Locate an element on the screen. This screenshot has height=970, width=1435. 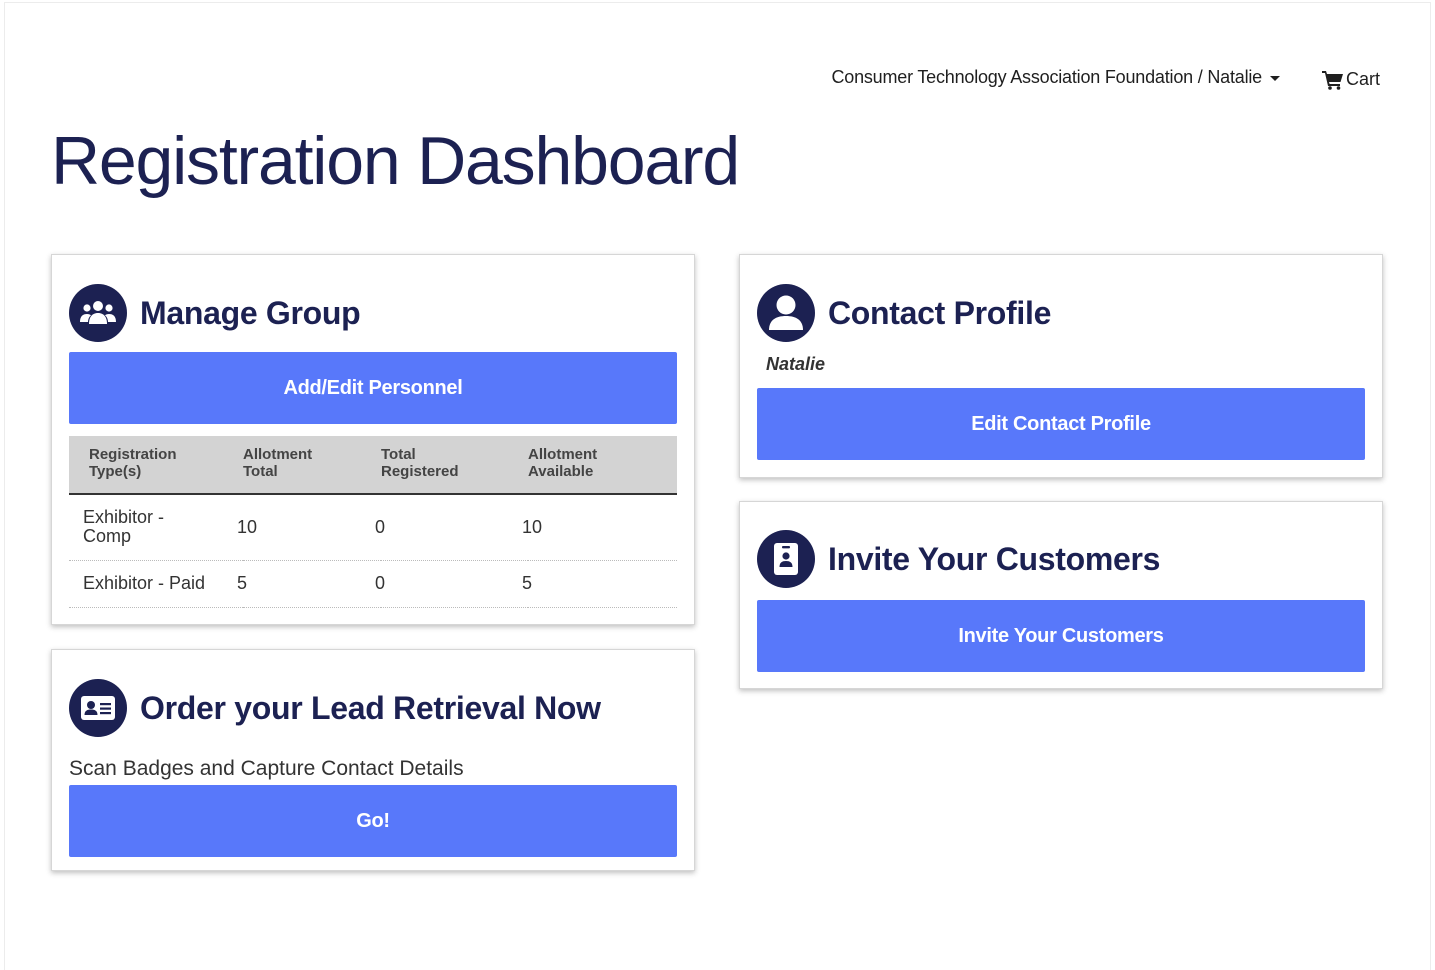
table-row: Exhibitor - Paid 5 0 5 is located at coordinates (373, 584).